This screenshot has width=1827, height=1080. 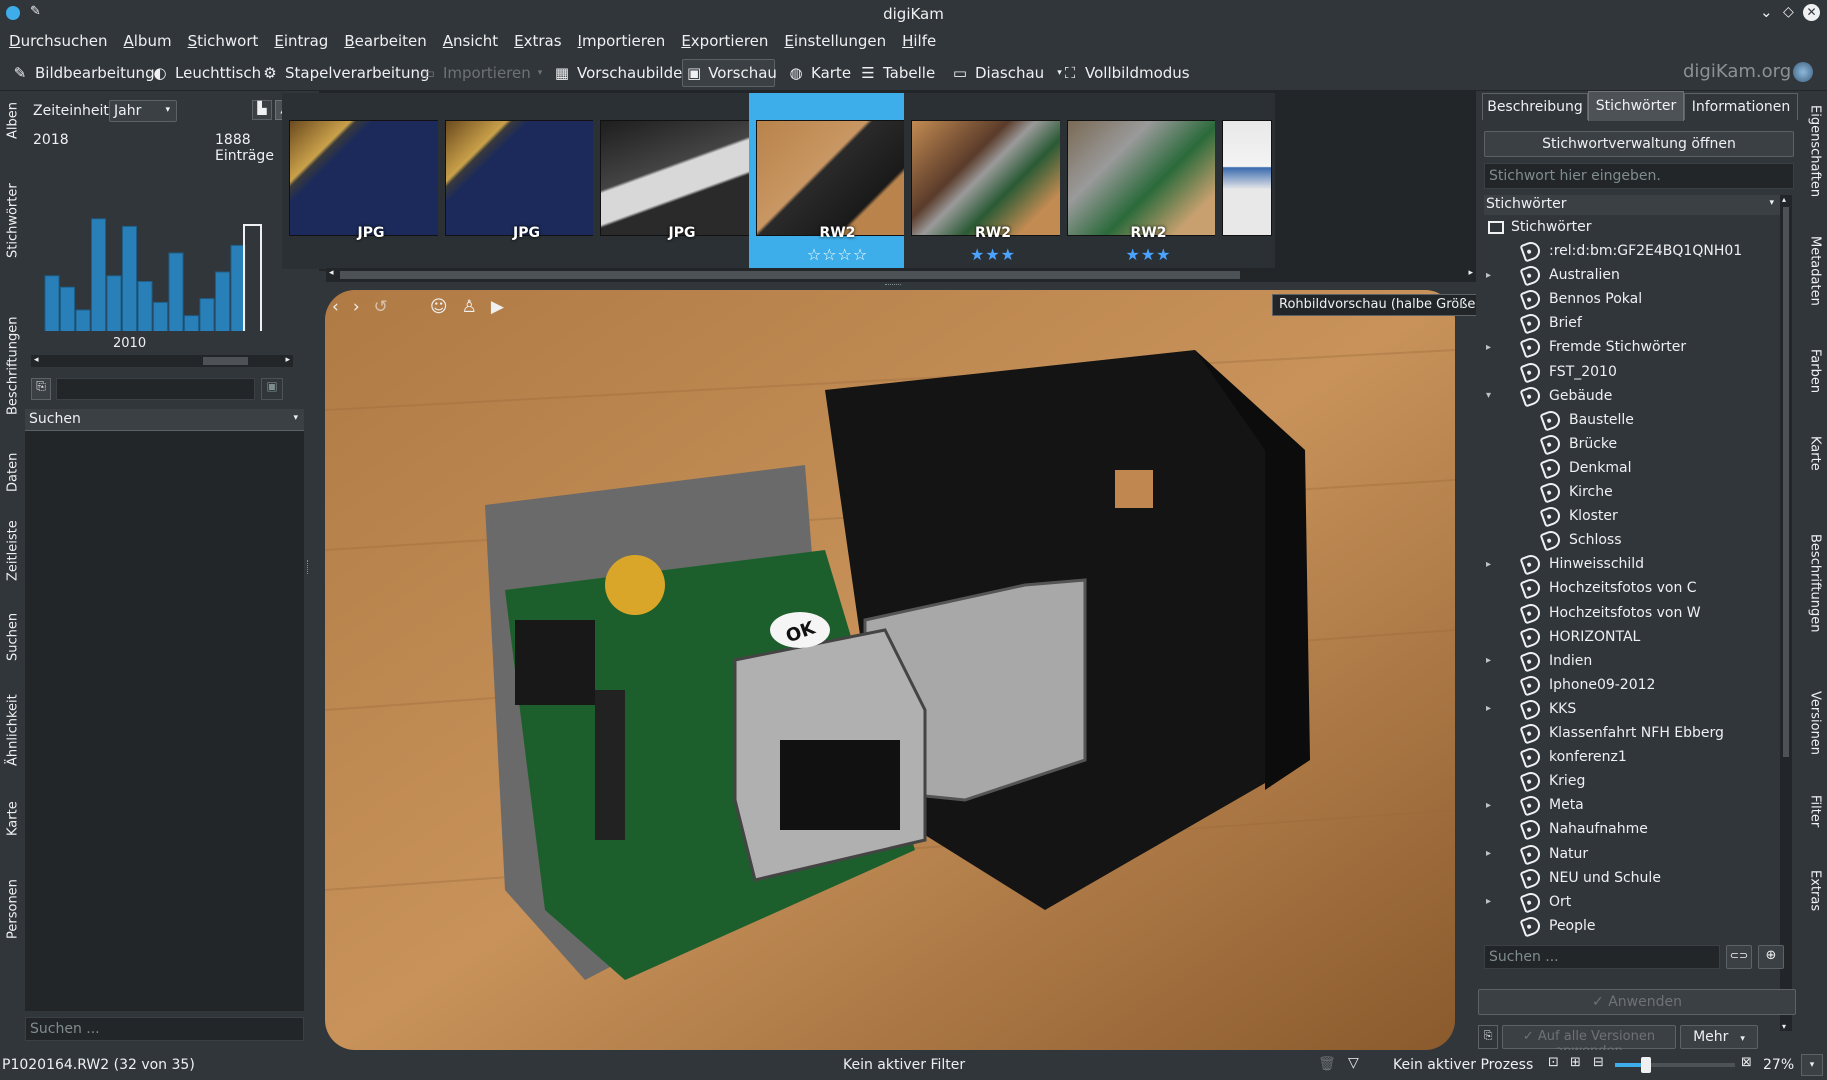 I want to click on menu-eintrag: Eintrag, so click(x=300, y=39).